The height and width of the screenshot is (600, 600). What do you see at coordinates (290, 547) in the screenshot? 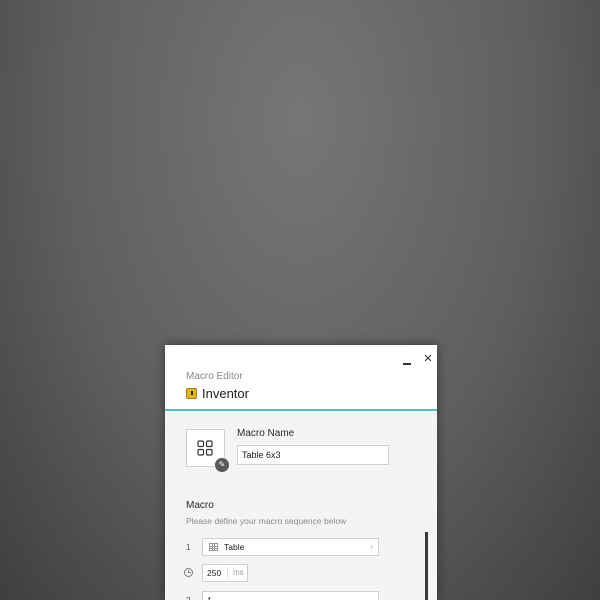
I see `macro-step-table: Table ›` at bounding box center [290, 547].